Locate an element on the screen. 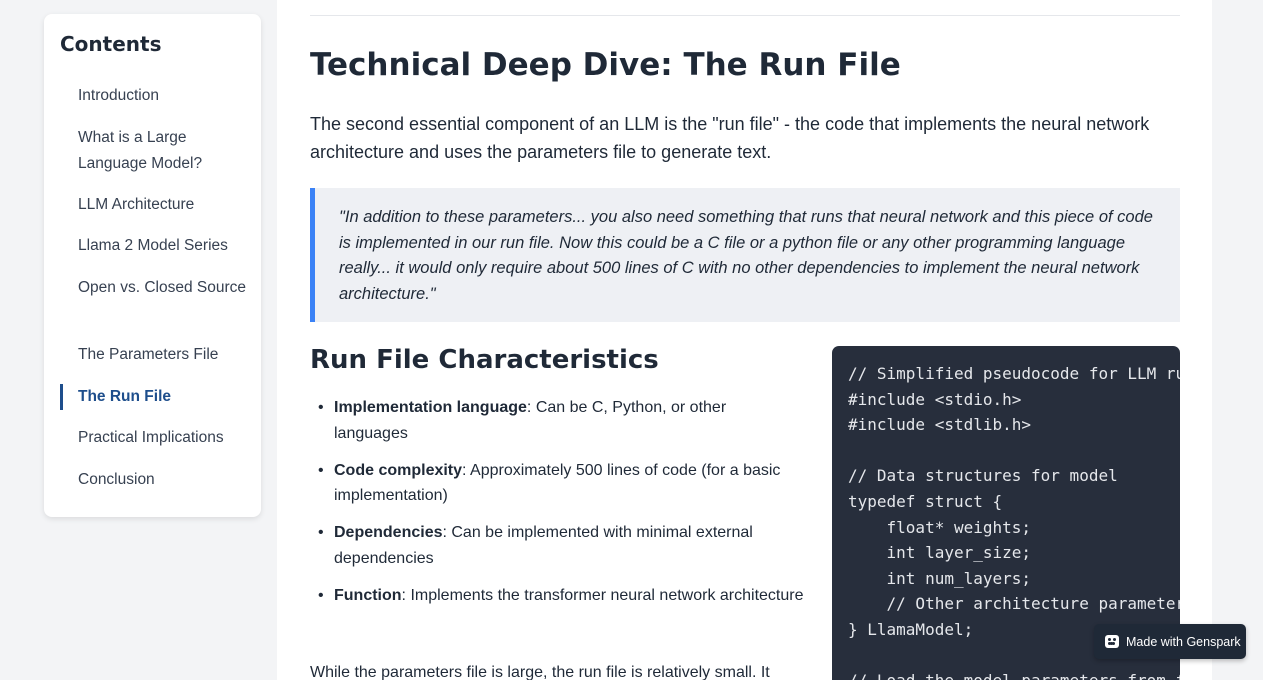 The height and width of the screenshot is (680, 1263). code-line: // Other architecture parameters is located at coordinates (1014, 604).